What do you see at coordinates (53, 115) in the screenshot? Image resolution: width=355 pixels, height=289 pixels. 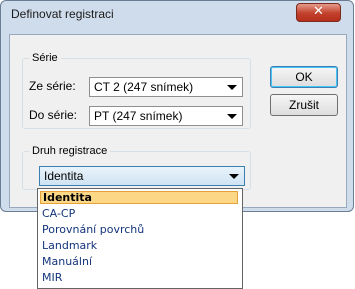 I see `to-series-label: Do série:` at bounding box center [53, 115].